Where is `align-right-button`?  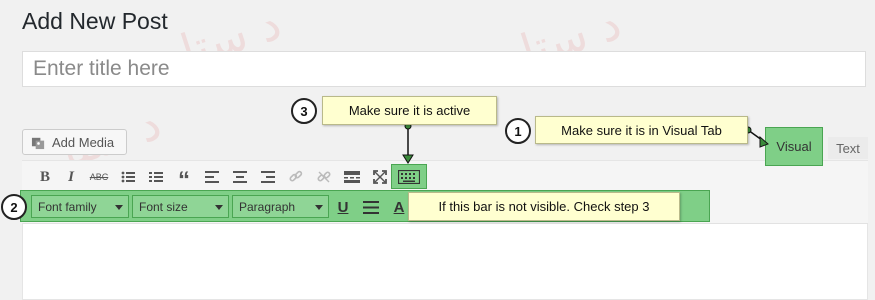 align-right-button is located at coordinates (268, 177).